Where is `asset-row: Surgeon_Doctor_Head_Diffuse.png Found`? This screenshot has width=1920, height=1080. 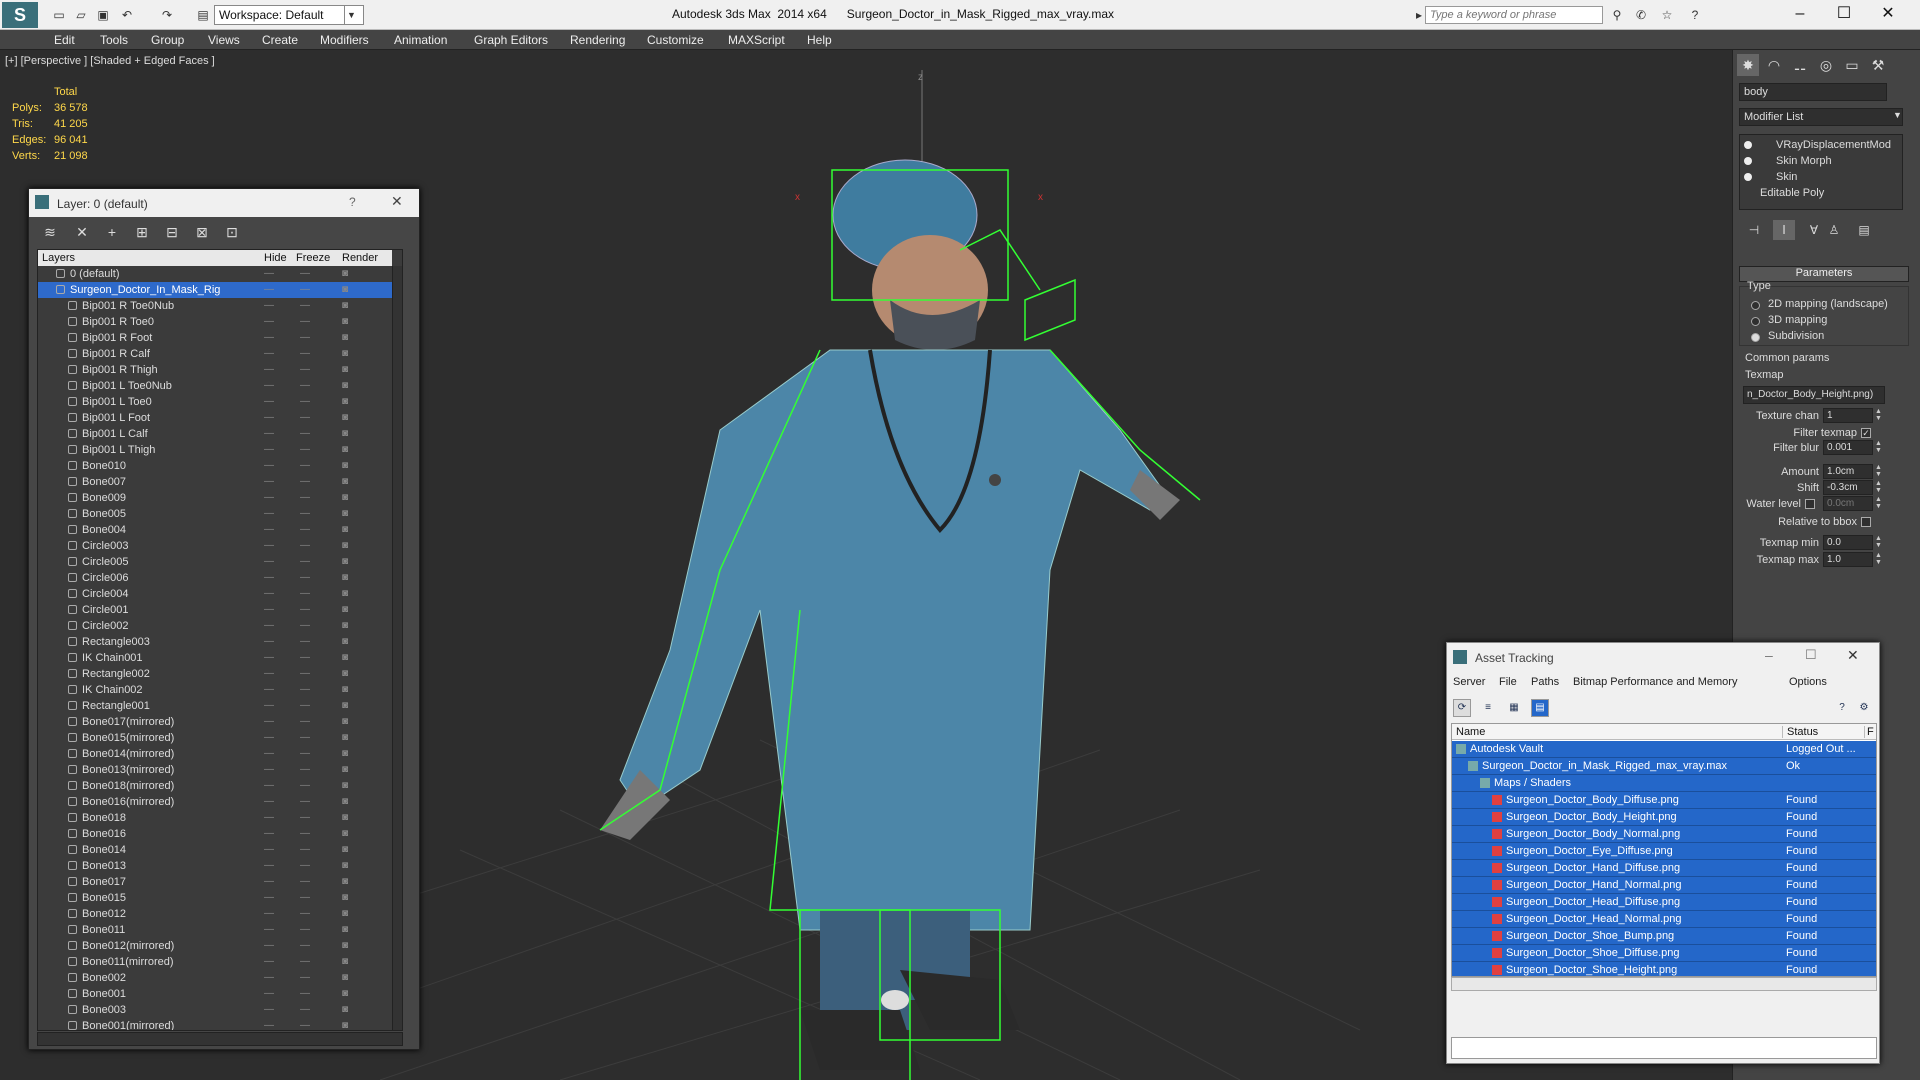 asset-row: Surgeon_Doctor_Head_Diffuse.png Found is located at coordinates (1664, 902).